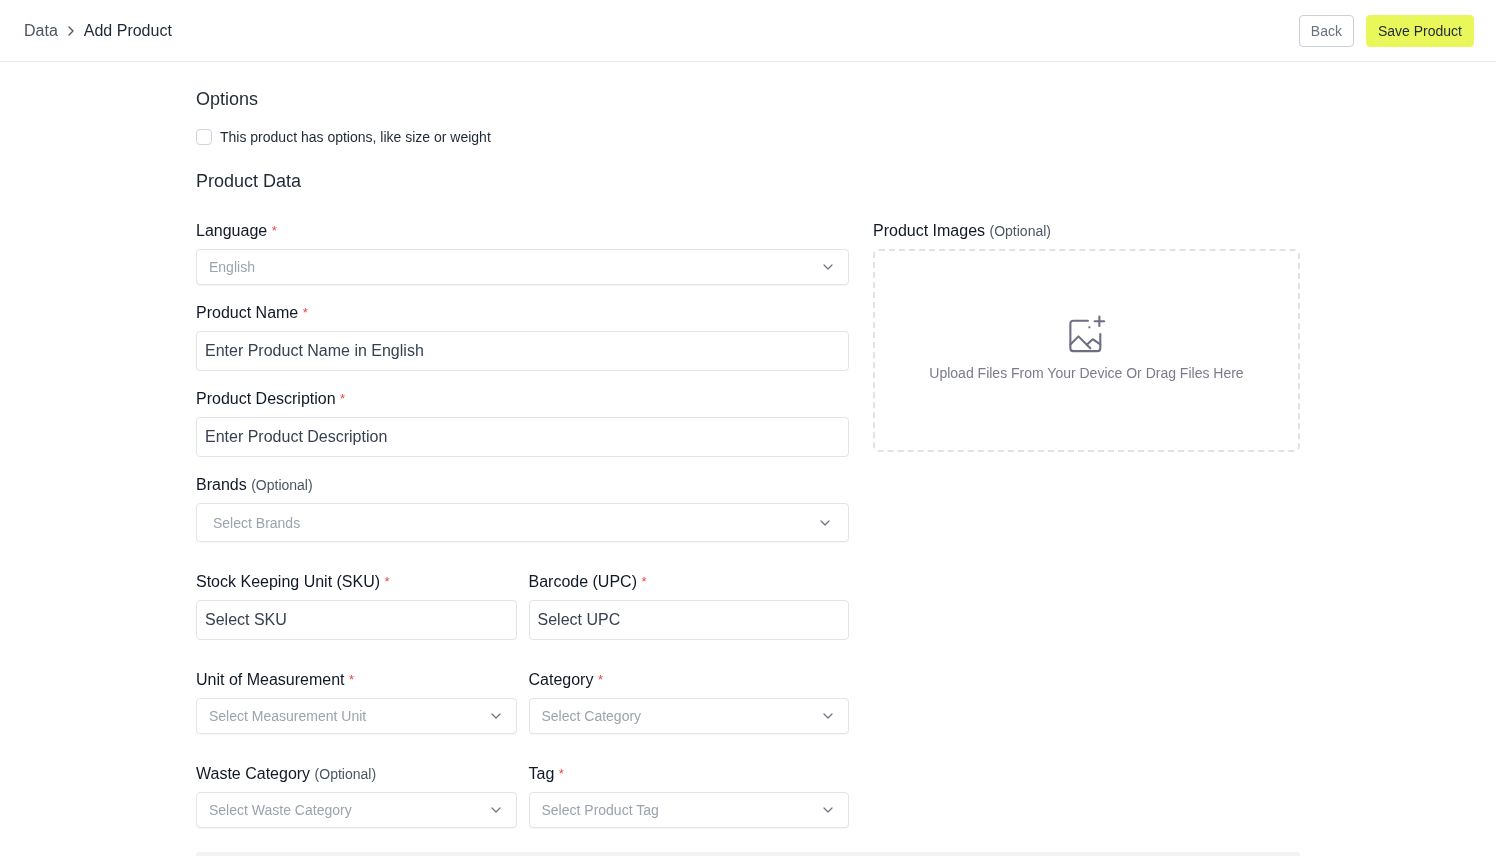  I want to click on back-button: Back, so click(1326, 30).